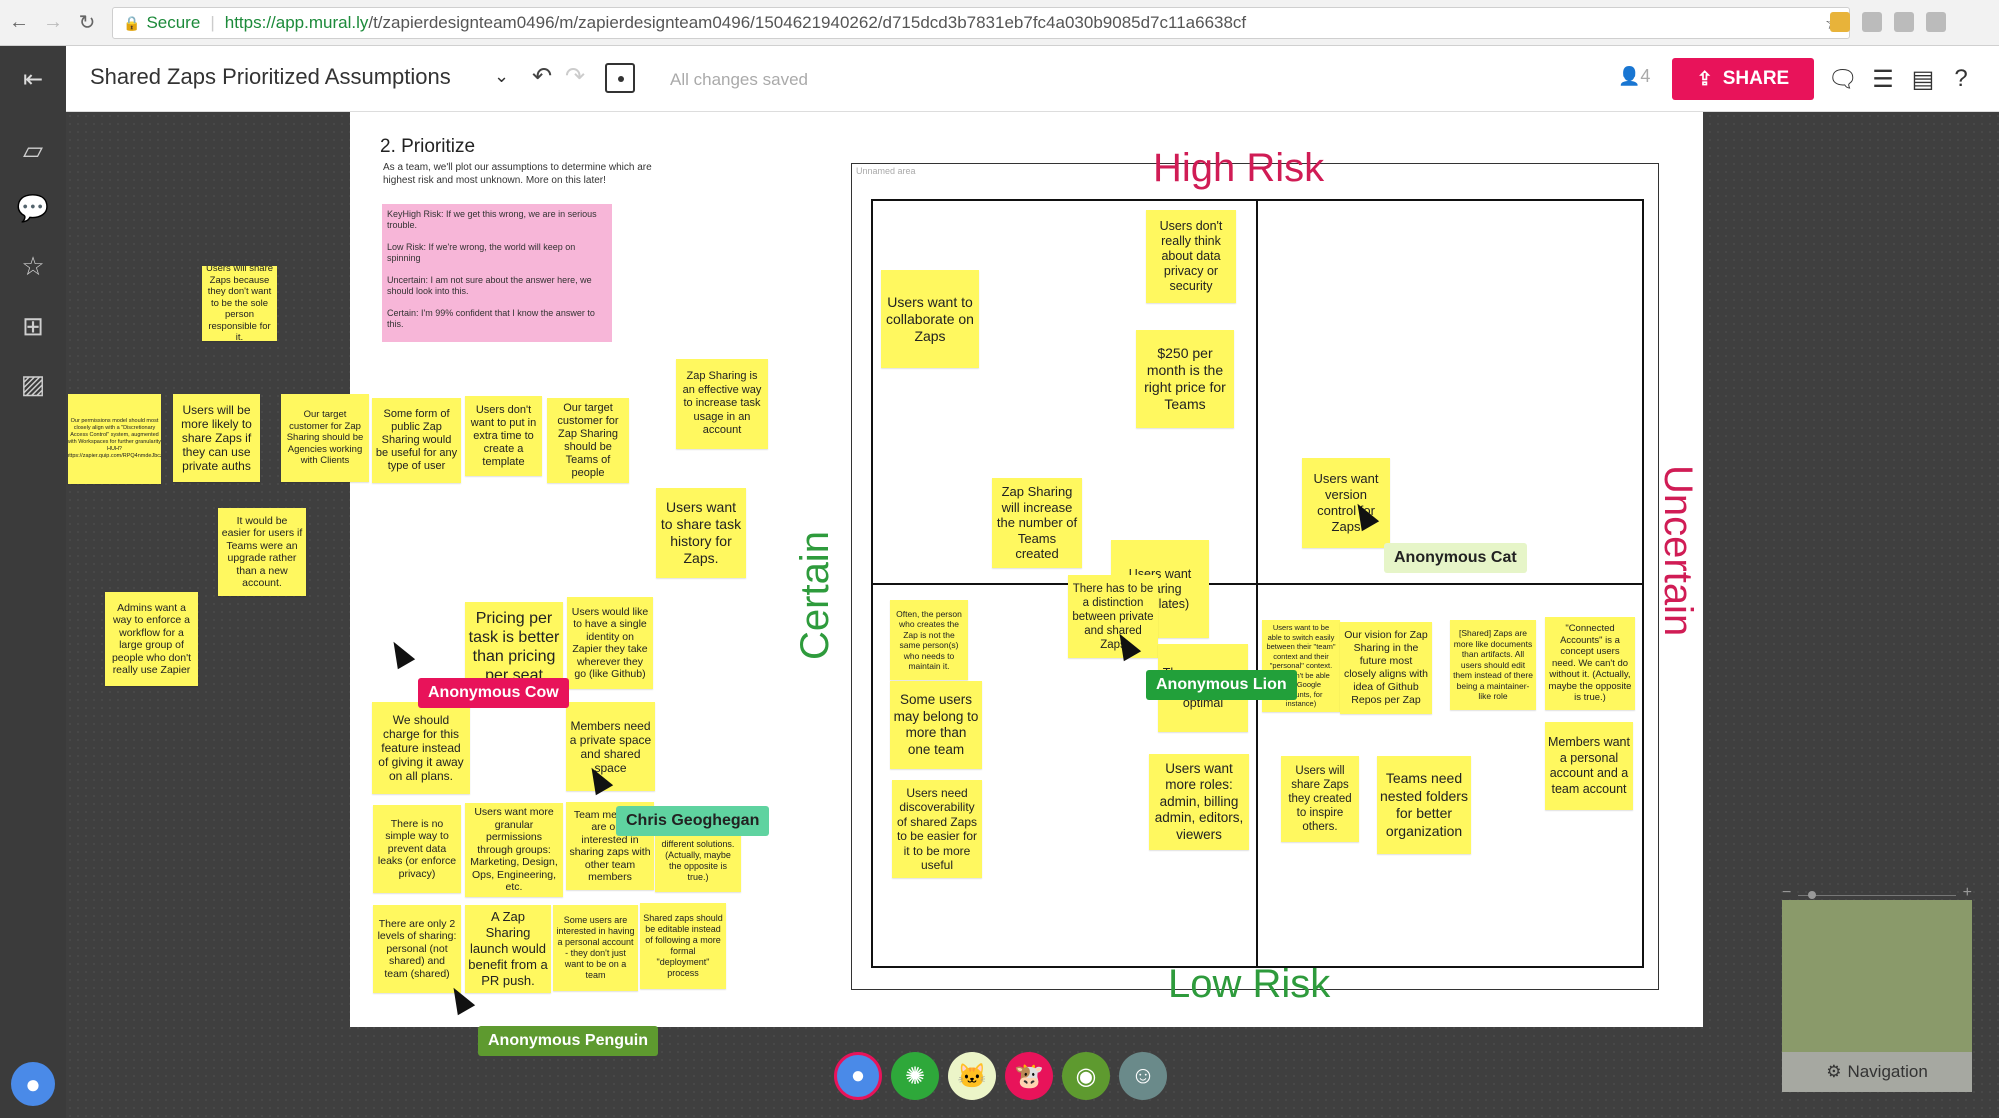  Describe the element at coordinates (33, 266) in the screenshot. I see `star-icon: ☆` at that location.